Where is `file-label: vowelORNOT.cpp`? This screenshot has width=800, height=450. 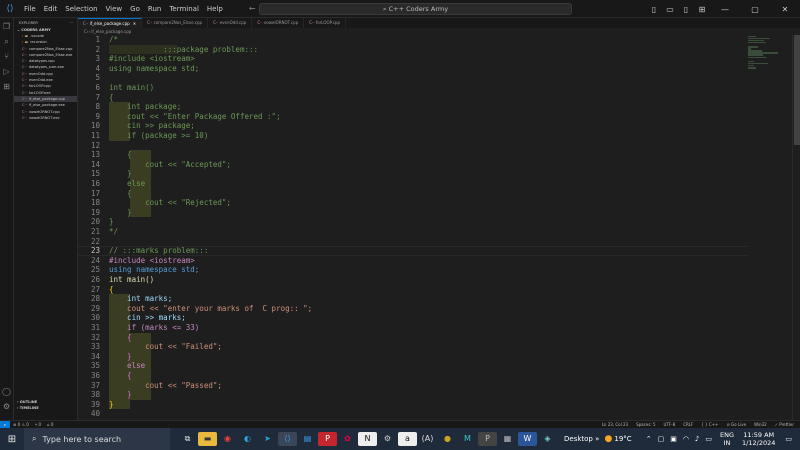
file-label: vowelORNOT.cpp is located at coordinates (44, 111).